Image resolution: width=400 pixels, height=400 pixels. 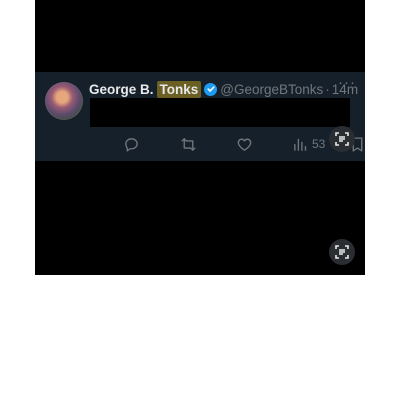 I want to click on display-name: George B., so click(x=121, y=89).